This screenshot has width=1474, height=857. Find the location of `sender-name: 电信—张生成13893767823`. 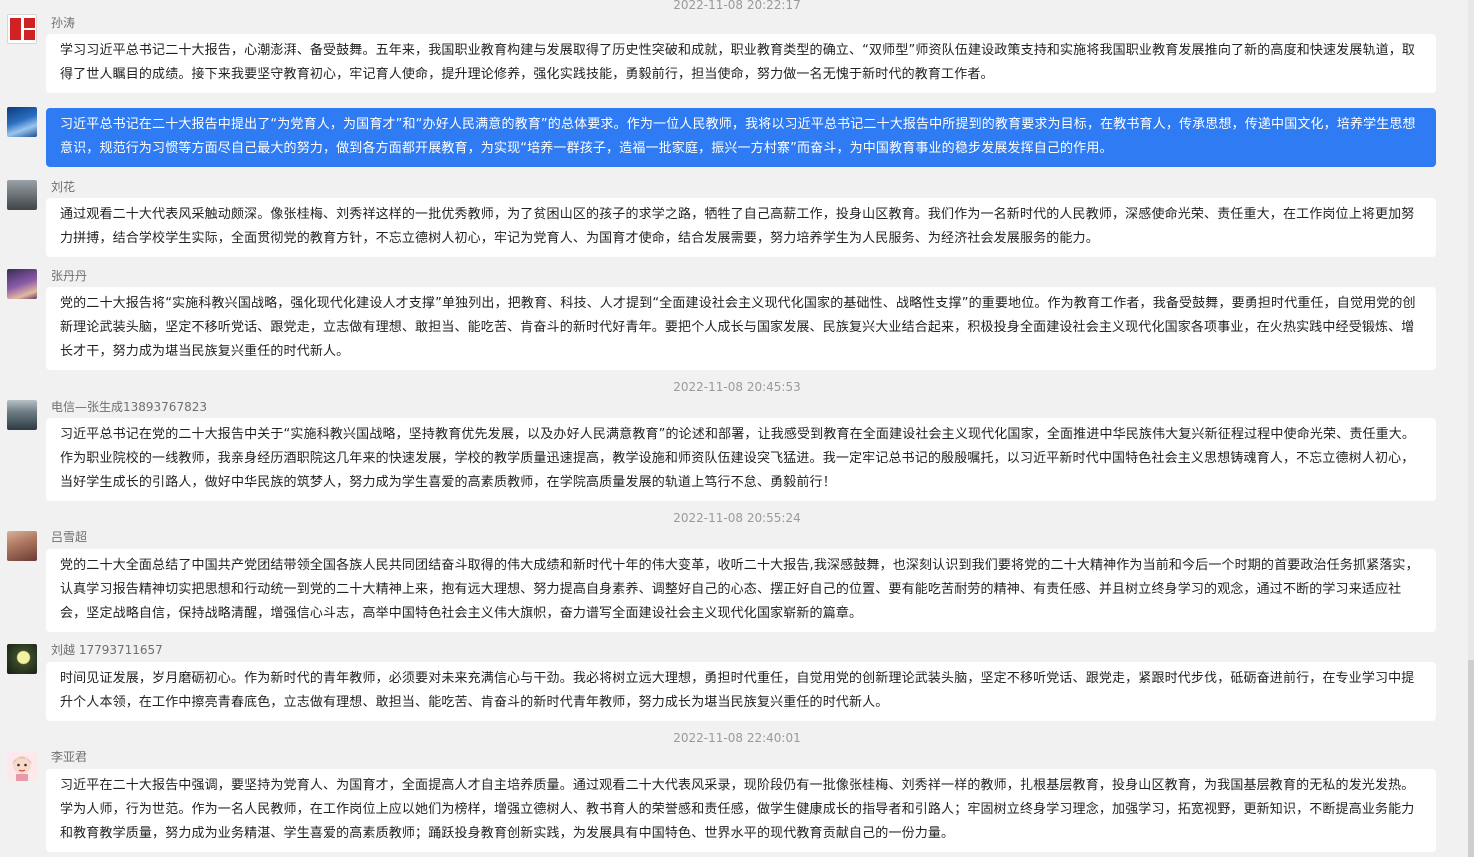

sender-name: 电信—张生成13893767823 is located at coordinates (129, 407).